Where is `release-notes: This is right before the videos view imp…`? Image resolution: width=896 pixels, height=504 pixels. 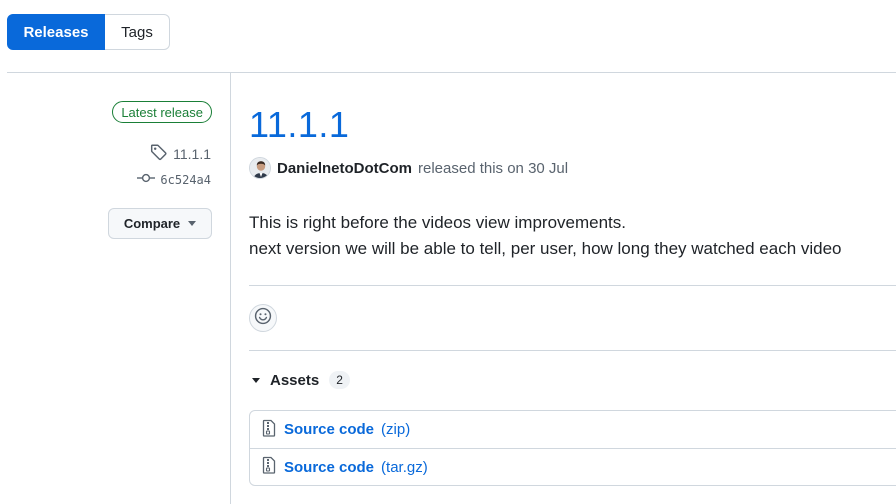
release-notes: This is right before the videos view imp… is located at coordinates (545, 236).